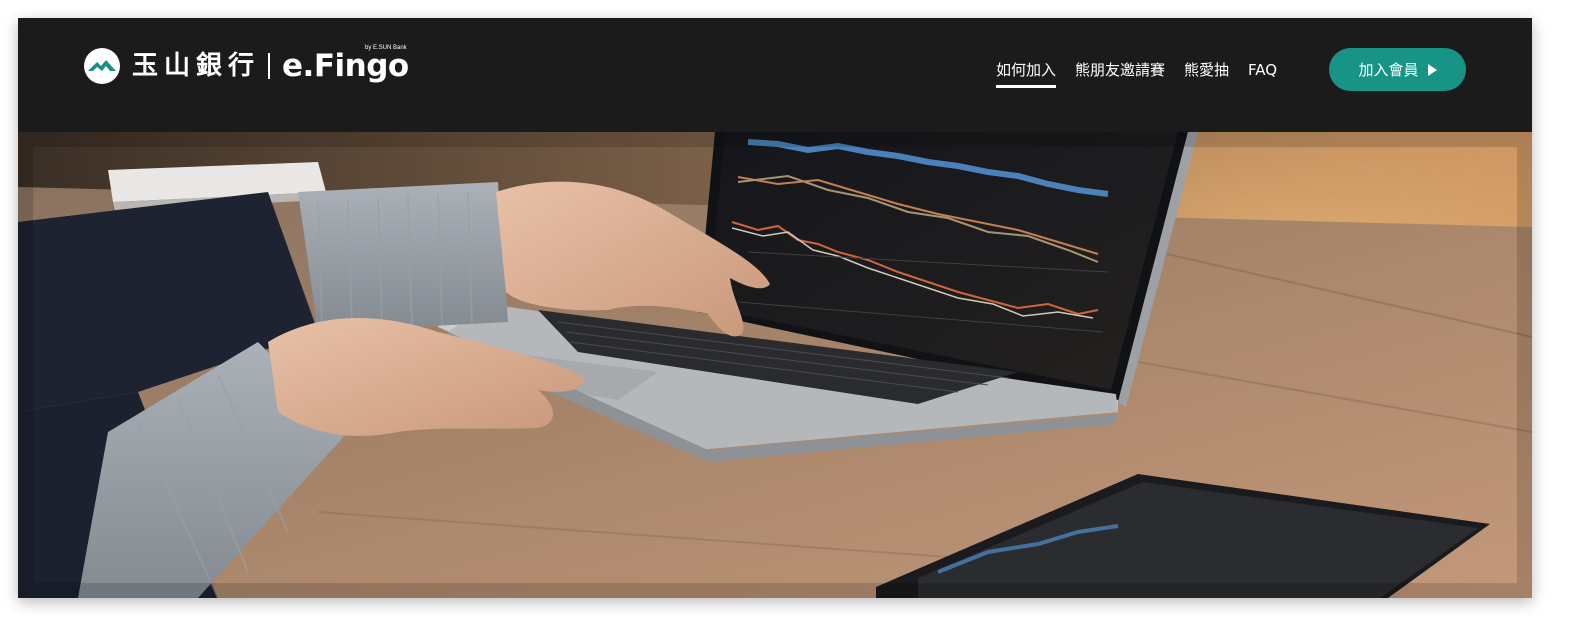 The image size is (1579, 639). I want to click on play-icon, so click(1432, 69).